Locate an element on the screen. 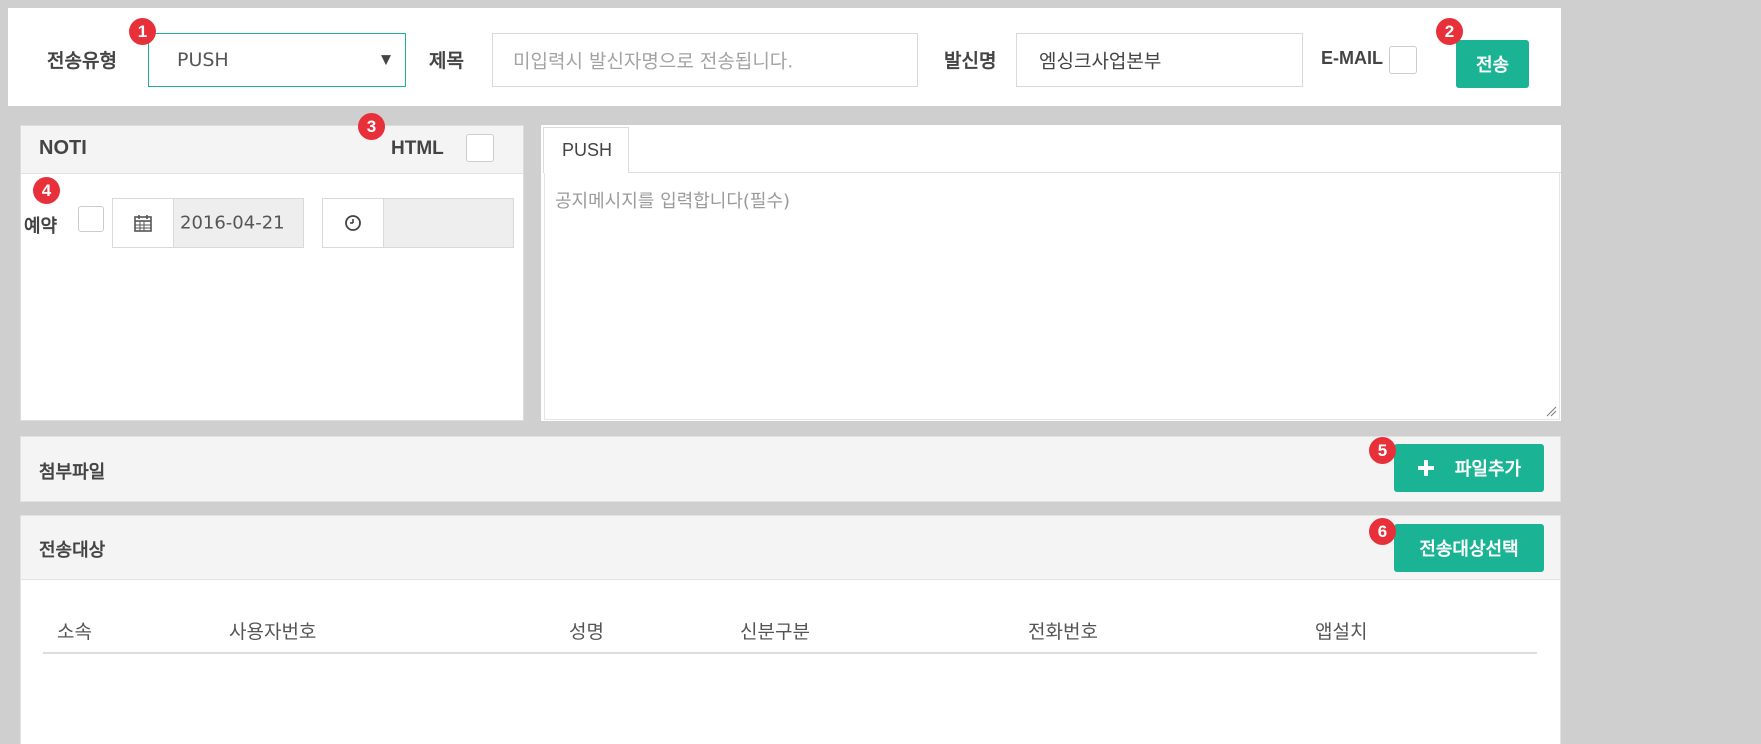 The width and height of the screenshot is (1761, 744). push-message-placeholder: 공지메시지를 입력합니다(필수) is located at coordinates (673, 201).